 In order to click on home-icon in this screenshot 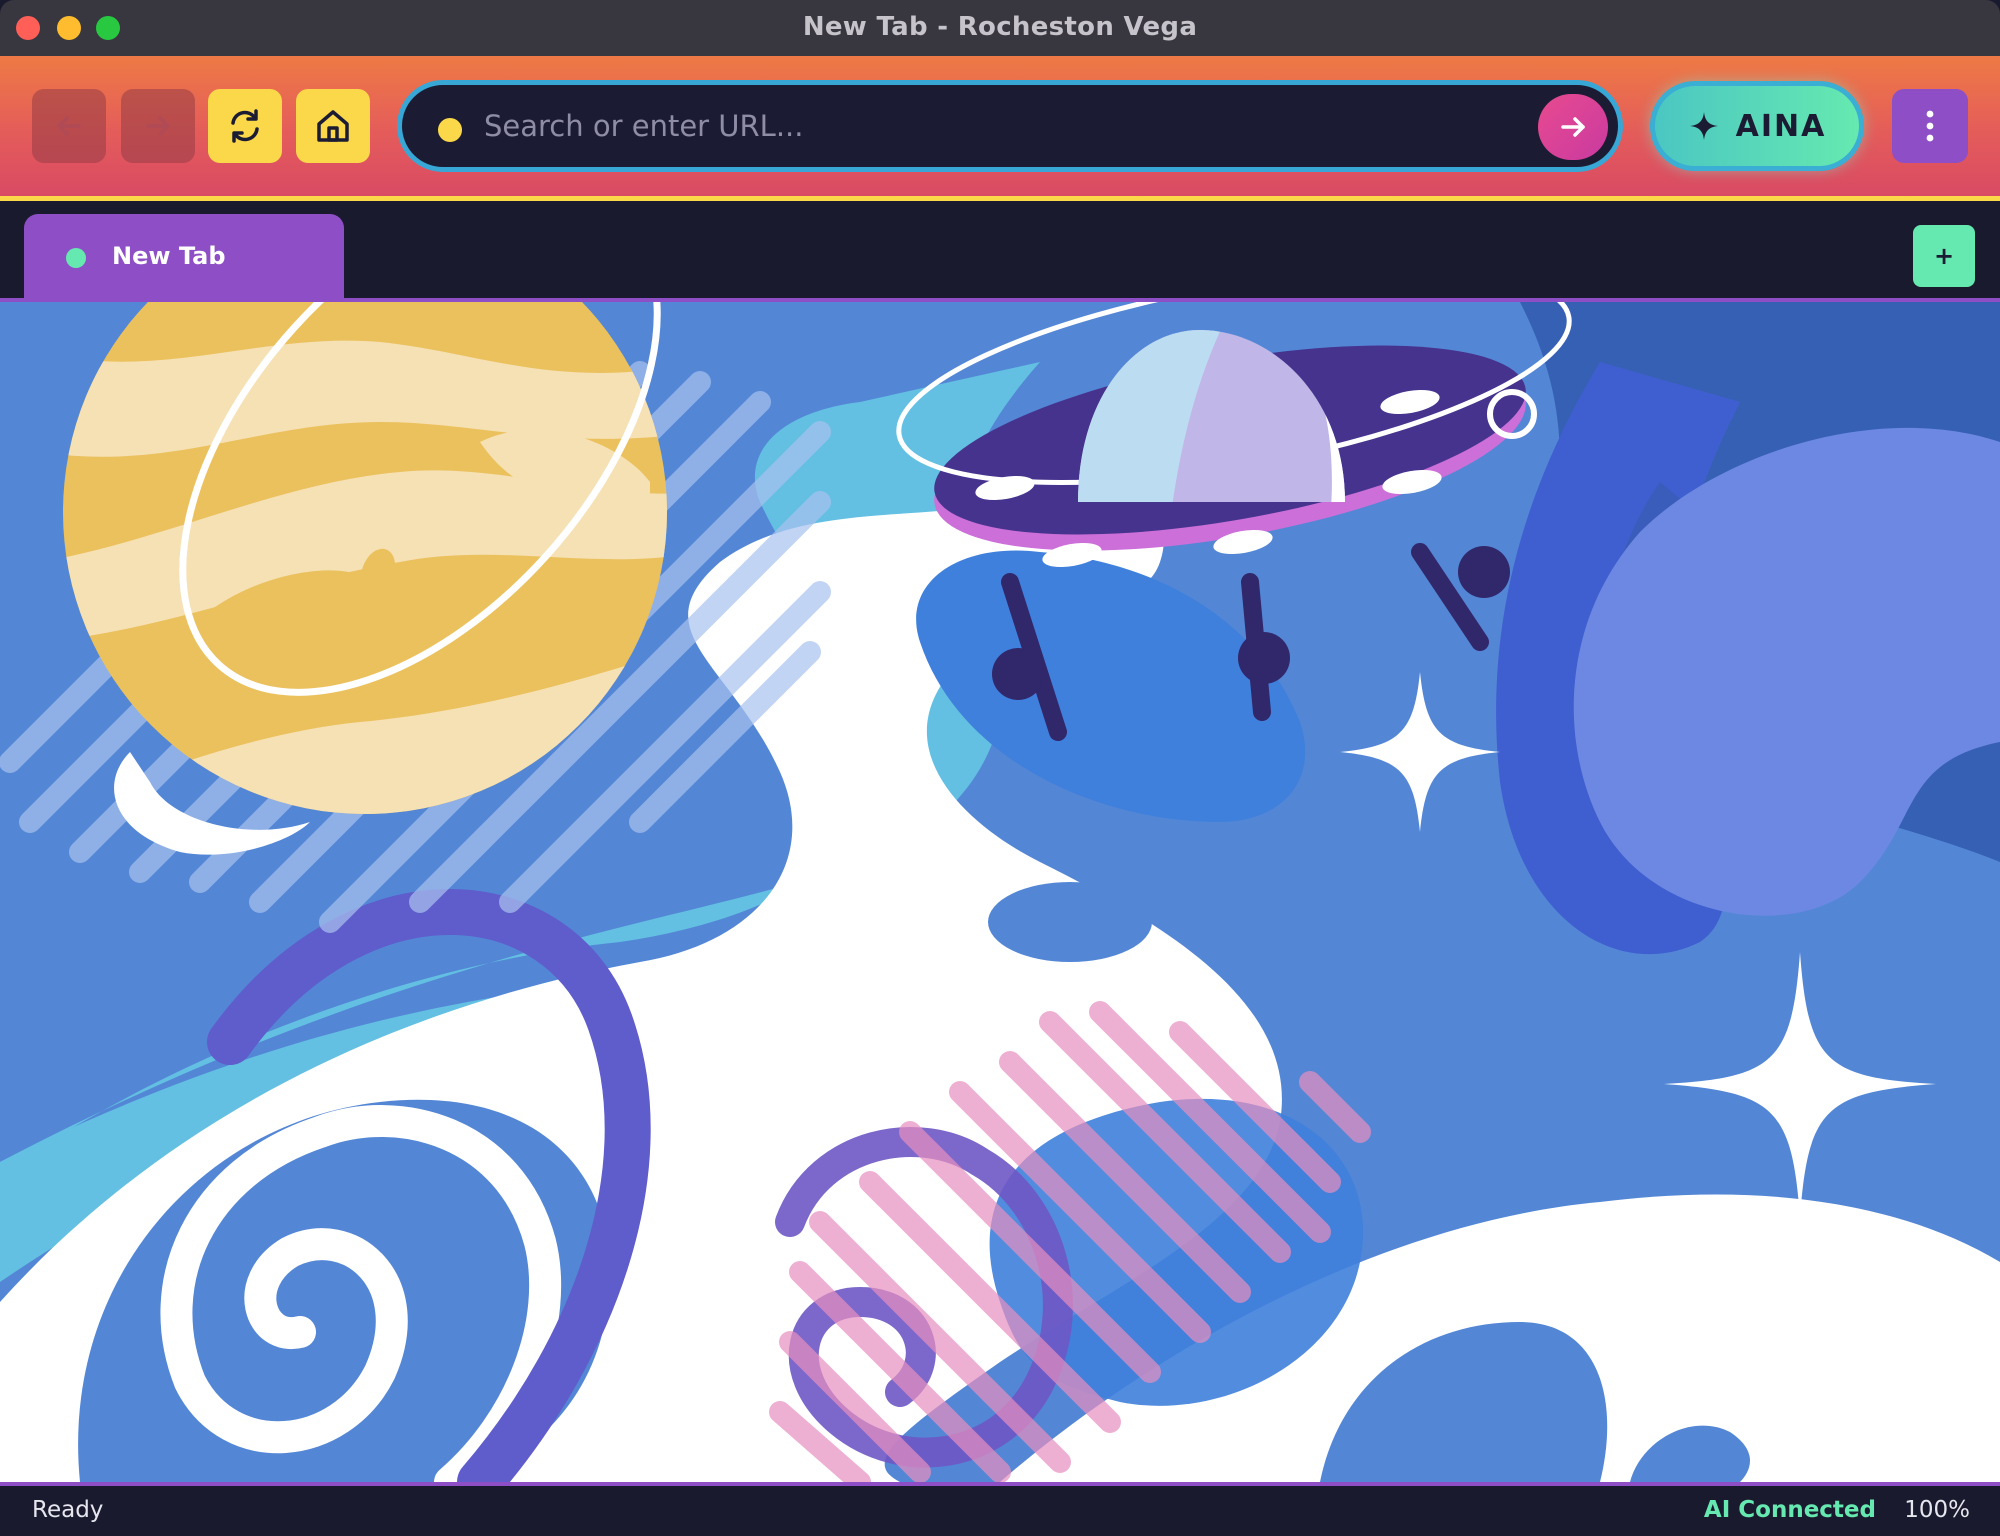, I will do `click(333, 126)`.